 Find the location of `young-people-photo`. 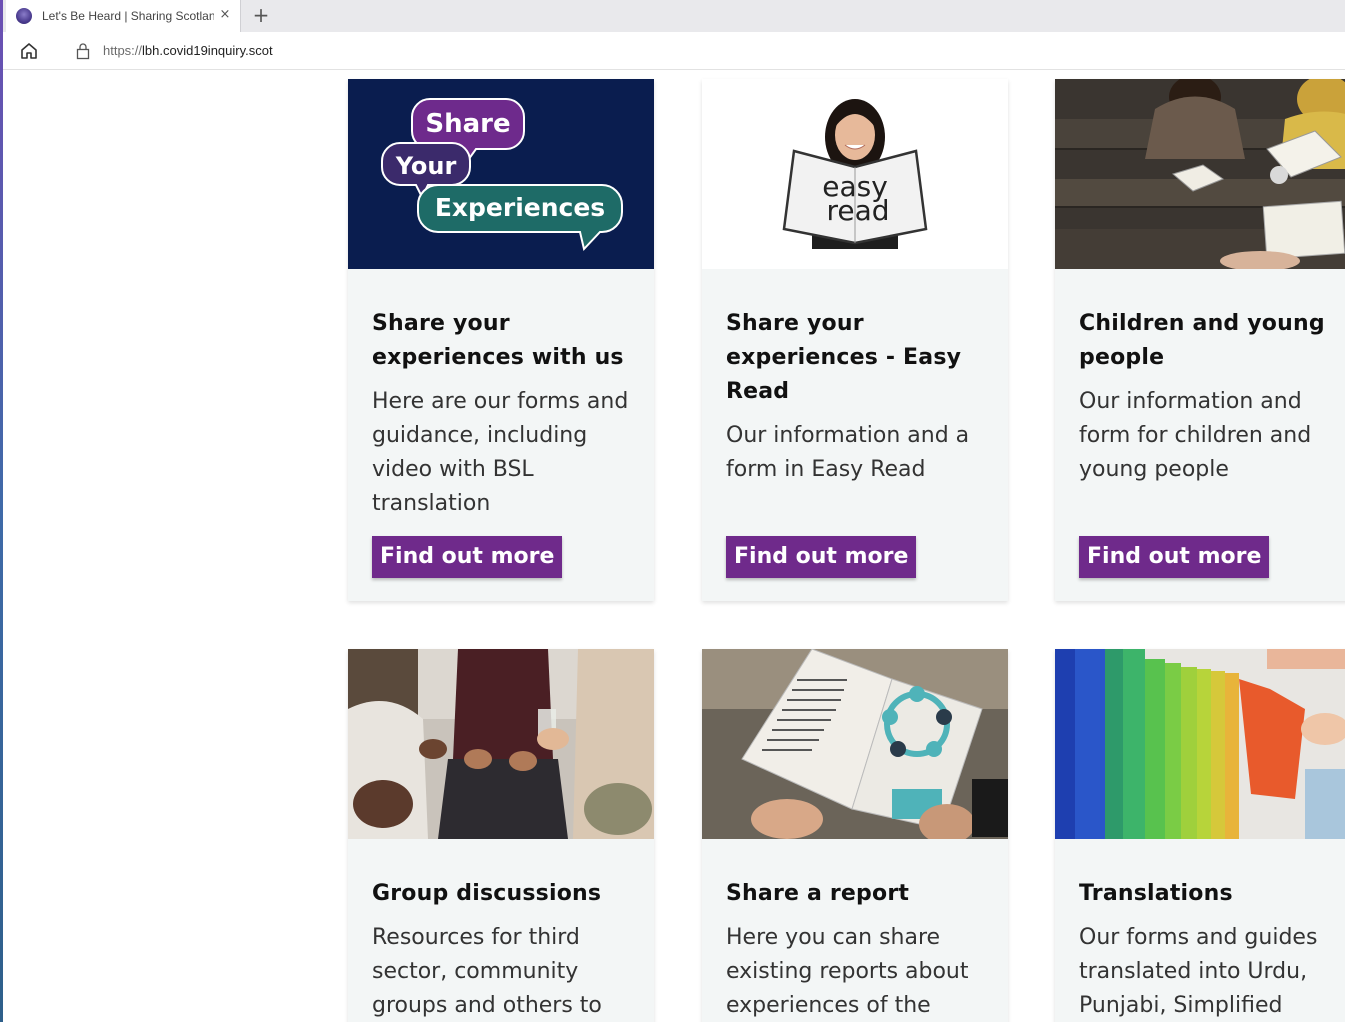

young-people-photo is located at coordinates (1200, 174).